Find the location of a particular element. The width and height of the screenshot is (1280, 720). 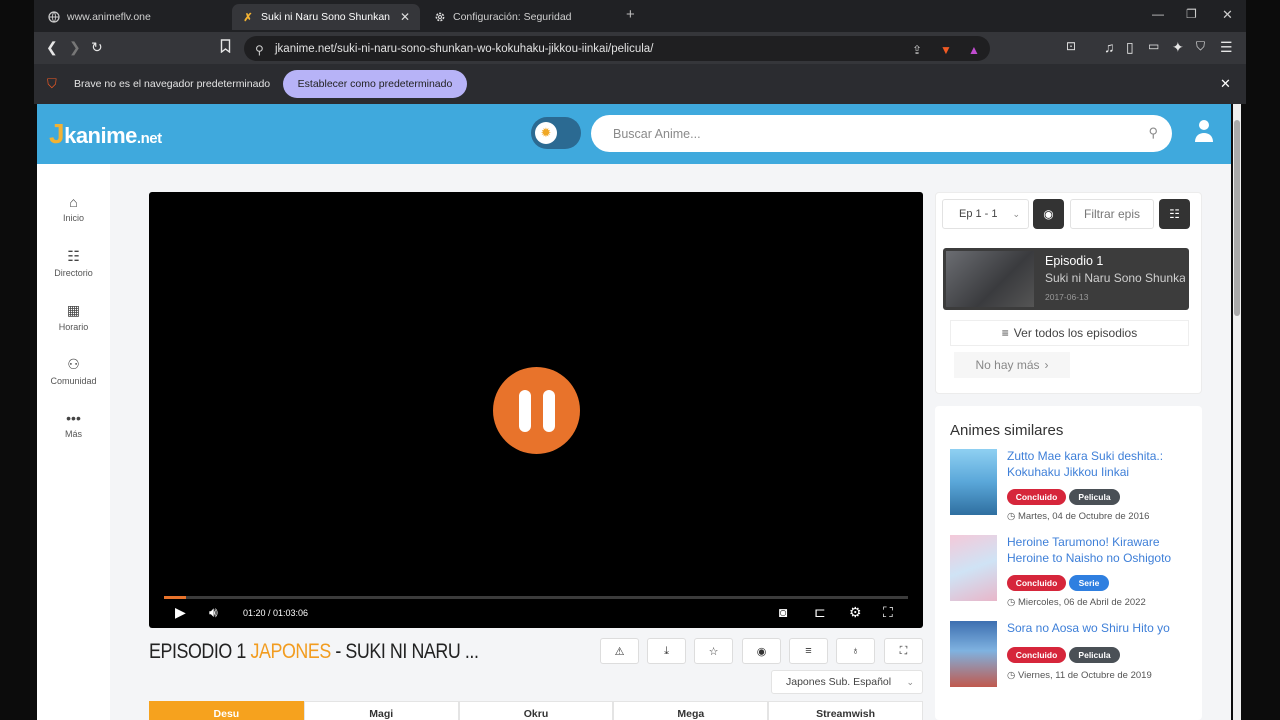

screenshot-icon: ◙ is located at coordinates (783, 612).